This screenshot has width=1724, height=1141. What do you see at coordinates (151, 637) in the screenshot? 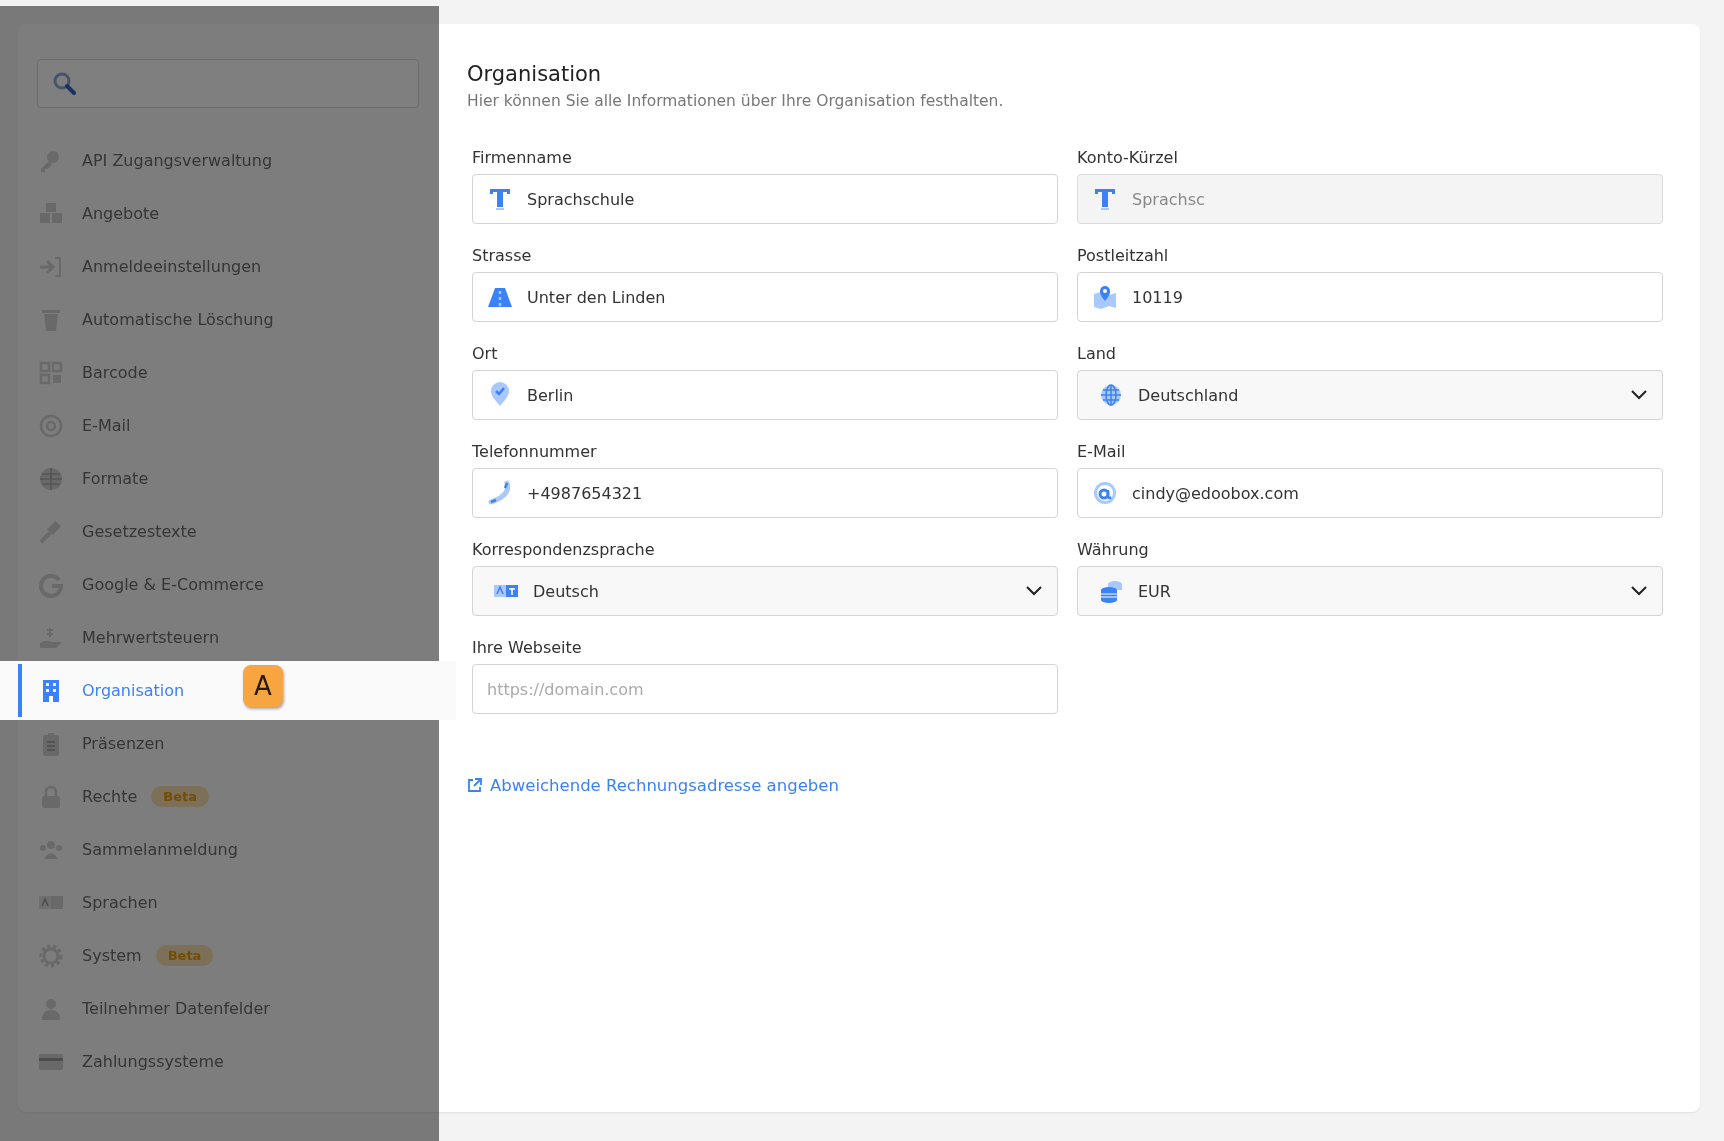
I see `item-label: Mehrwertsteuern` at bounding box center [151, 637].